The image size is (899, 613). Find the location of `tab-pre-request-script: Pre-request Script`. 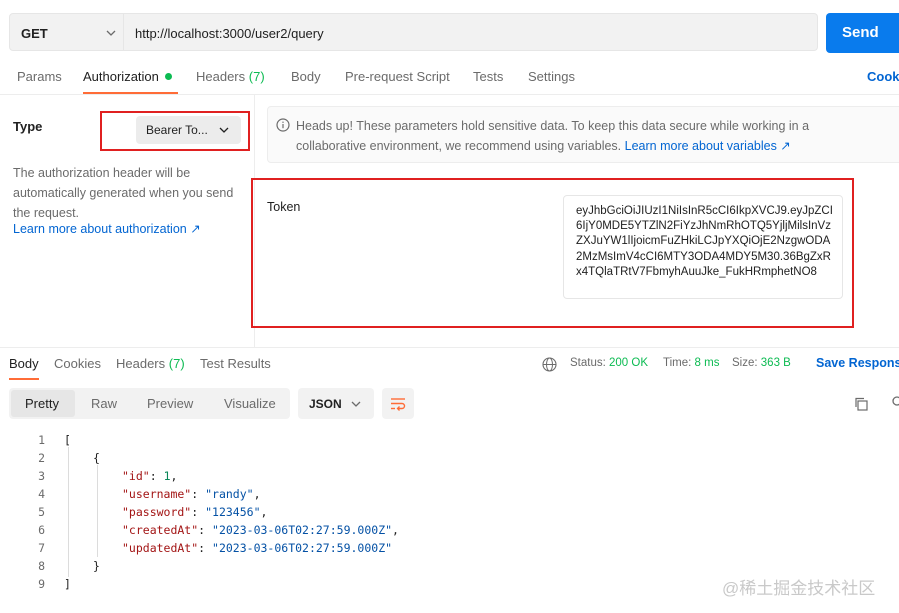

tab-pre-request-script: Pre-request Script is located at coordinates (397, 76).